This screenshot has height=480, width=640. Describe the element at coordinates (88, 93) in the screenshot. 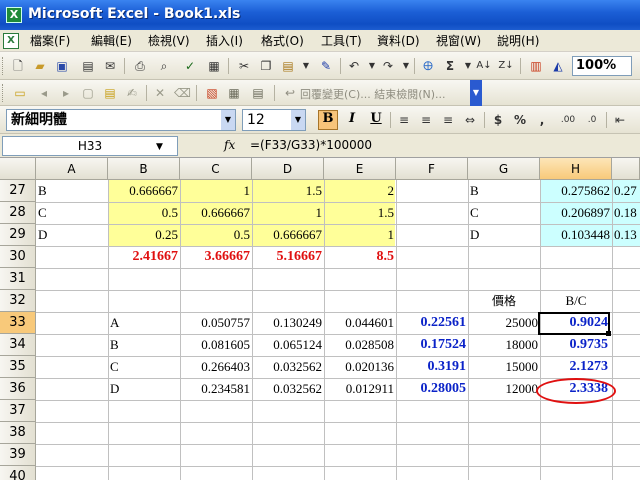

I see `show-comment-icon: ▢` at that location.